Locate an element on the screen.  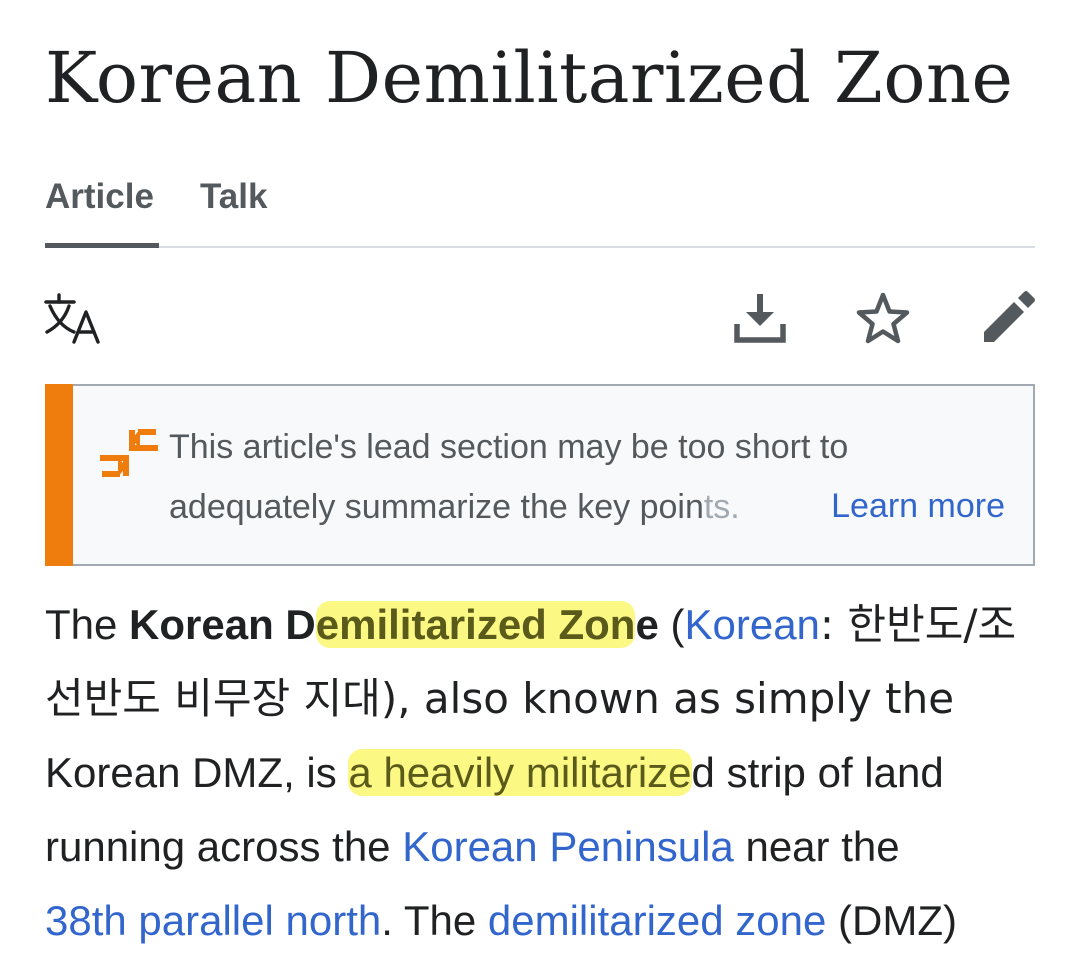
notice-accent-bar is located at coordinates (59, 475).